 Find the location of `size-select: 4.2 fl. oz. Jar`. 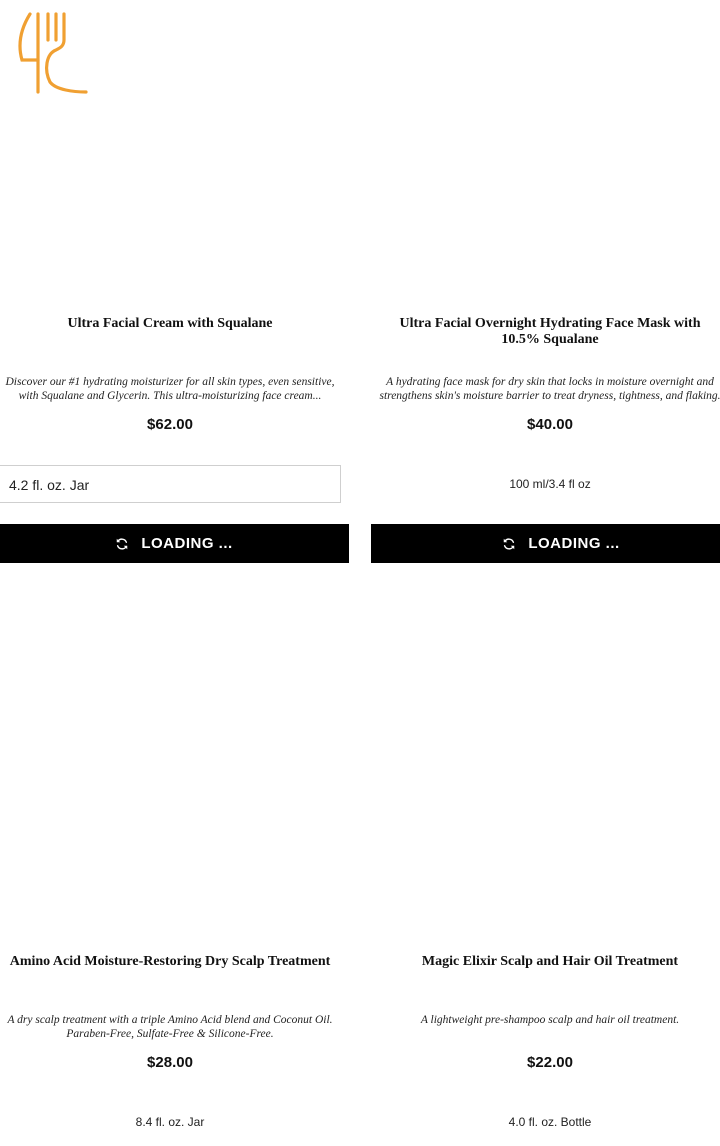

size-select: 4.2 fl. oz. Jar is located at coordinates (170, 484).